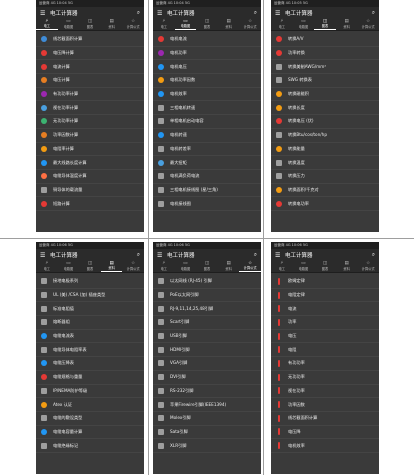  I want to click on list-item: 功率因数, so click(325, 405).